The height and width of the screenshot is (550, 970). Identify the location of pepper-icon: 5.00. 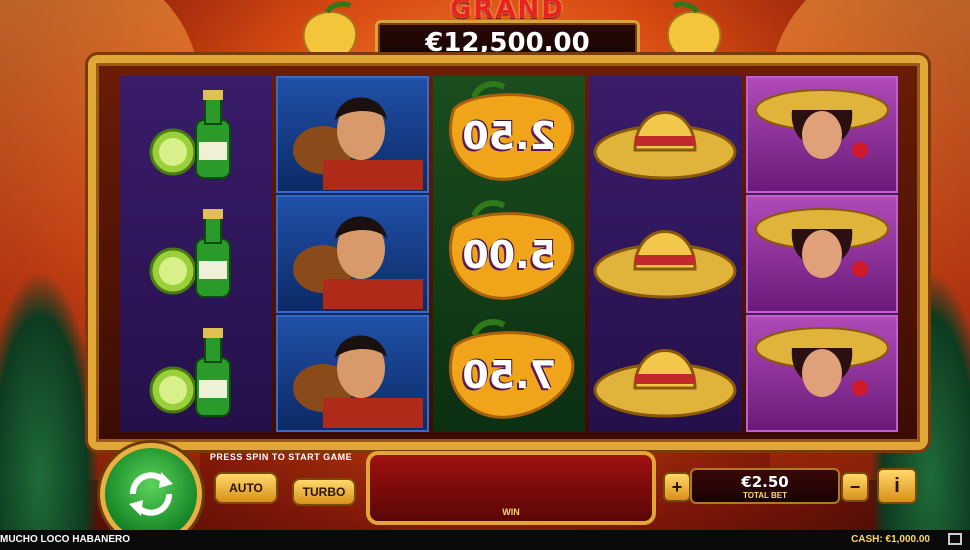
(509, 253).